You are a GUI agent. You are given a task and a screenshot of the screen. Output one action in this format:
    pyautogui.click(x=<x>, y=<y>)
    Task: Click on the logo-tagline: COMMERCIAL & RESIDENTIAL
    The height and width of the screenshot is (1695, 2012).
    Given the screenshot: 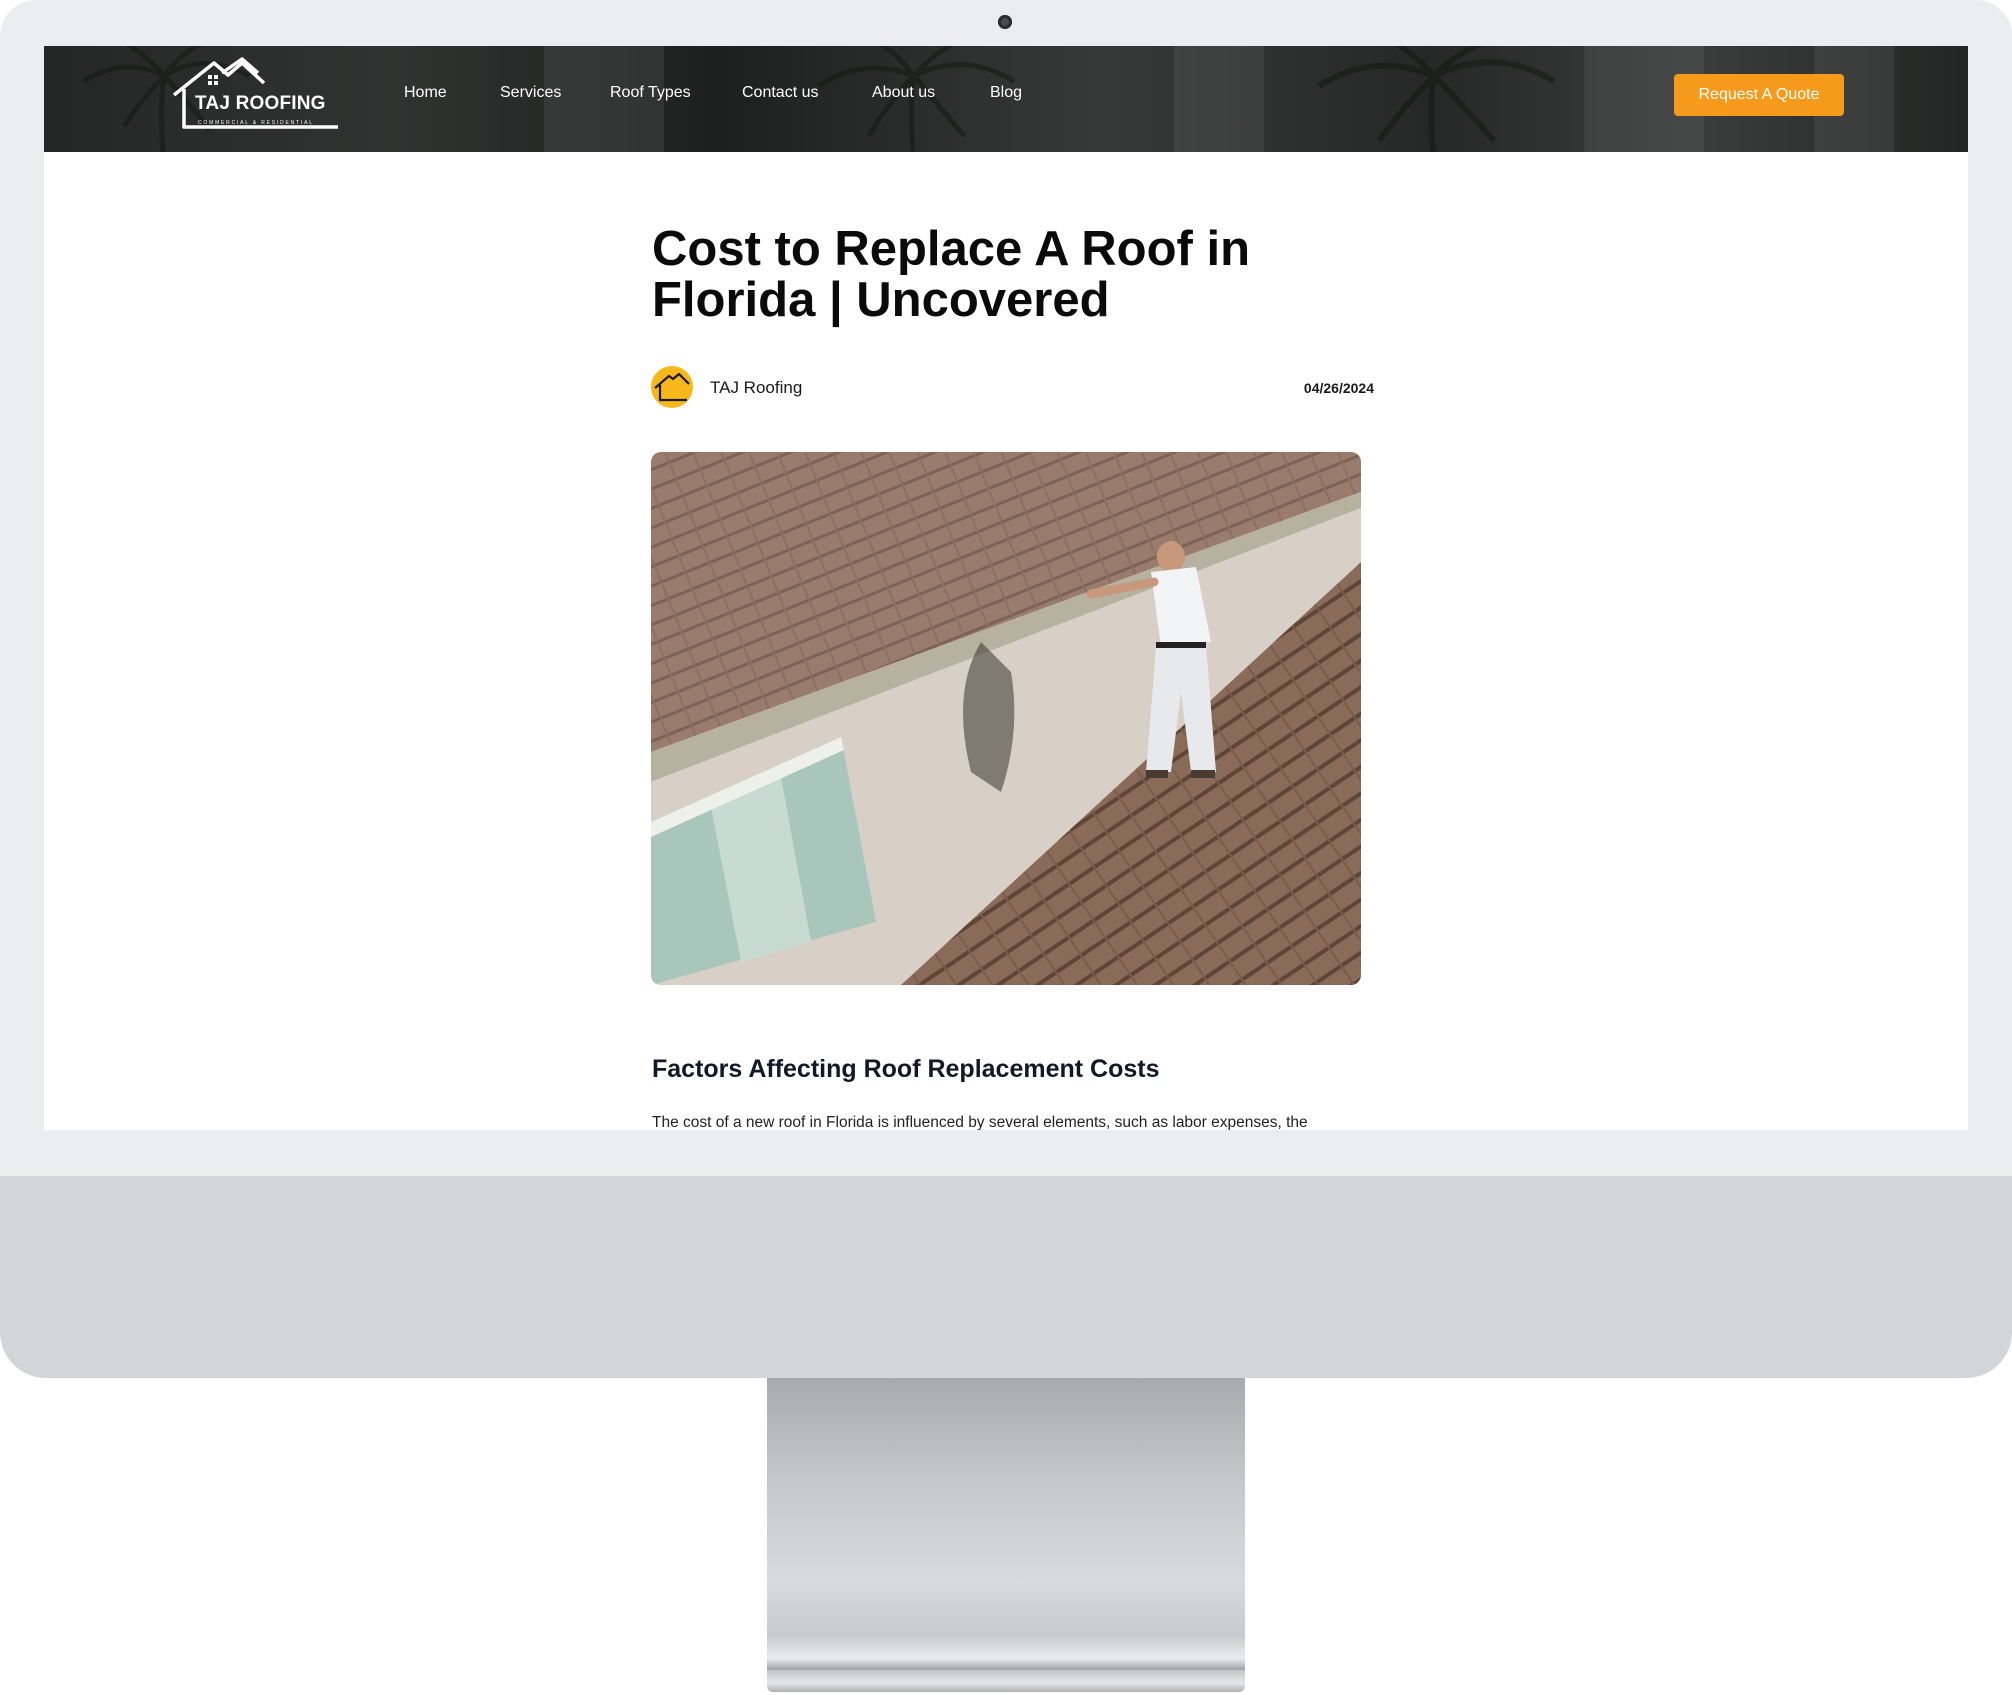 What is the action you would take?
    pyautogui.click(x=256, y=123)
    